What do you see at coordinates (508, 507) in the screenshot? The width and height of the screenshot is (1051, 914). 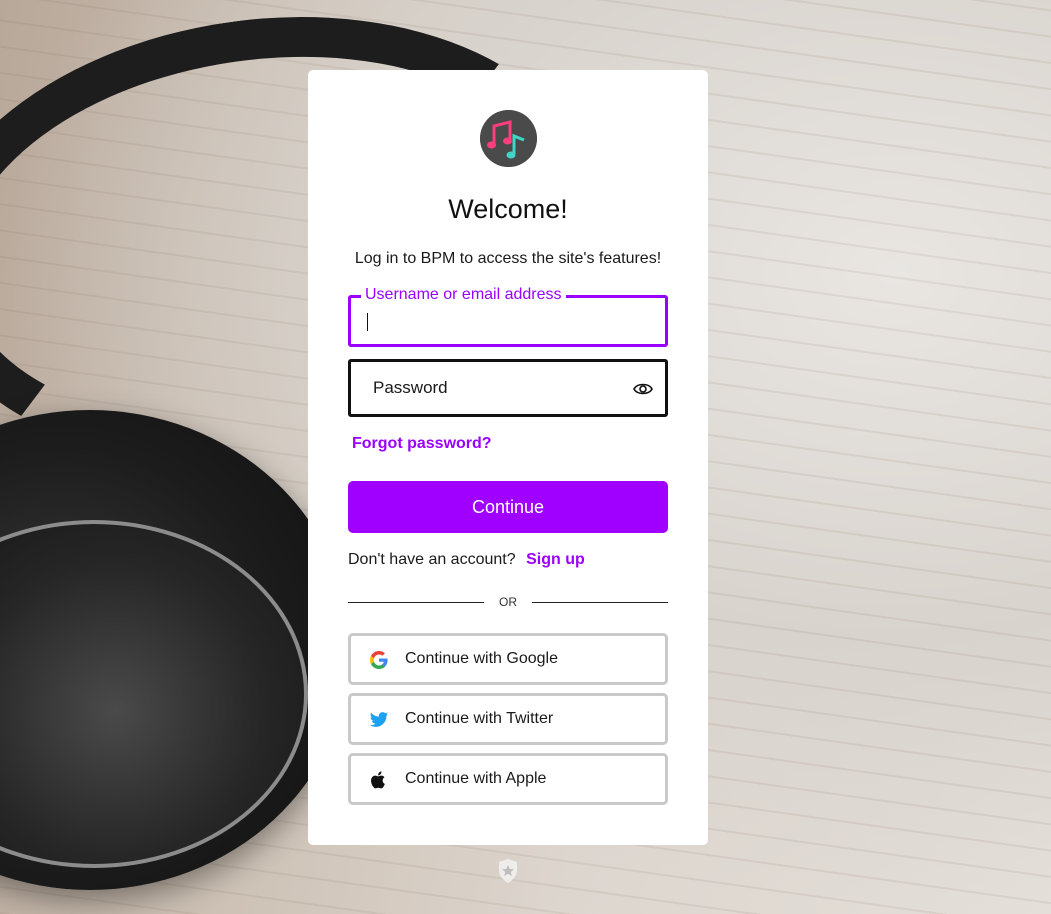 I see `continue-button: Continue` at bounding box center [508, 507].